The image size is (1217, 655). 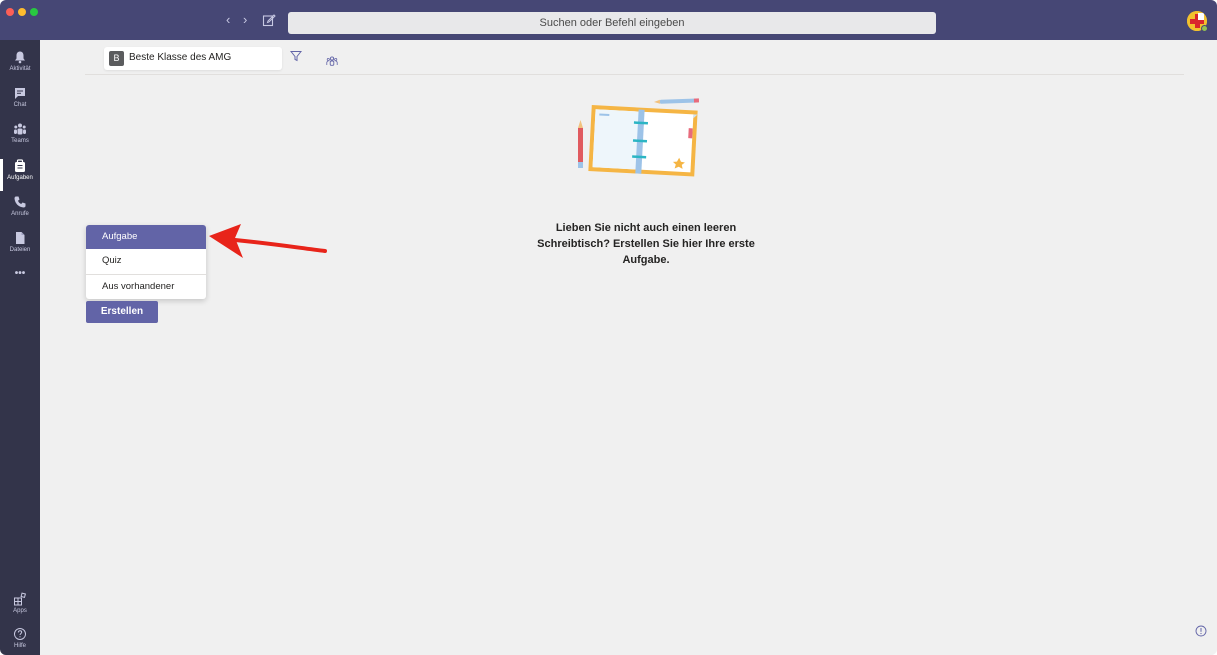 What do you see at coordinates (332, 61) in the screenshot?
I see `class-members-icon` at bounding box center [332, 61].